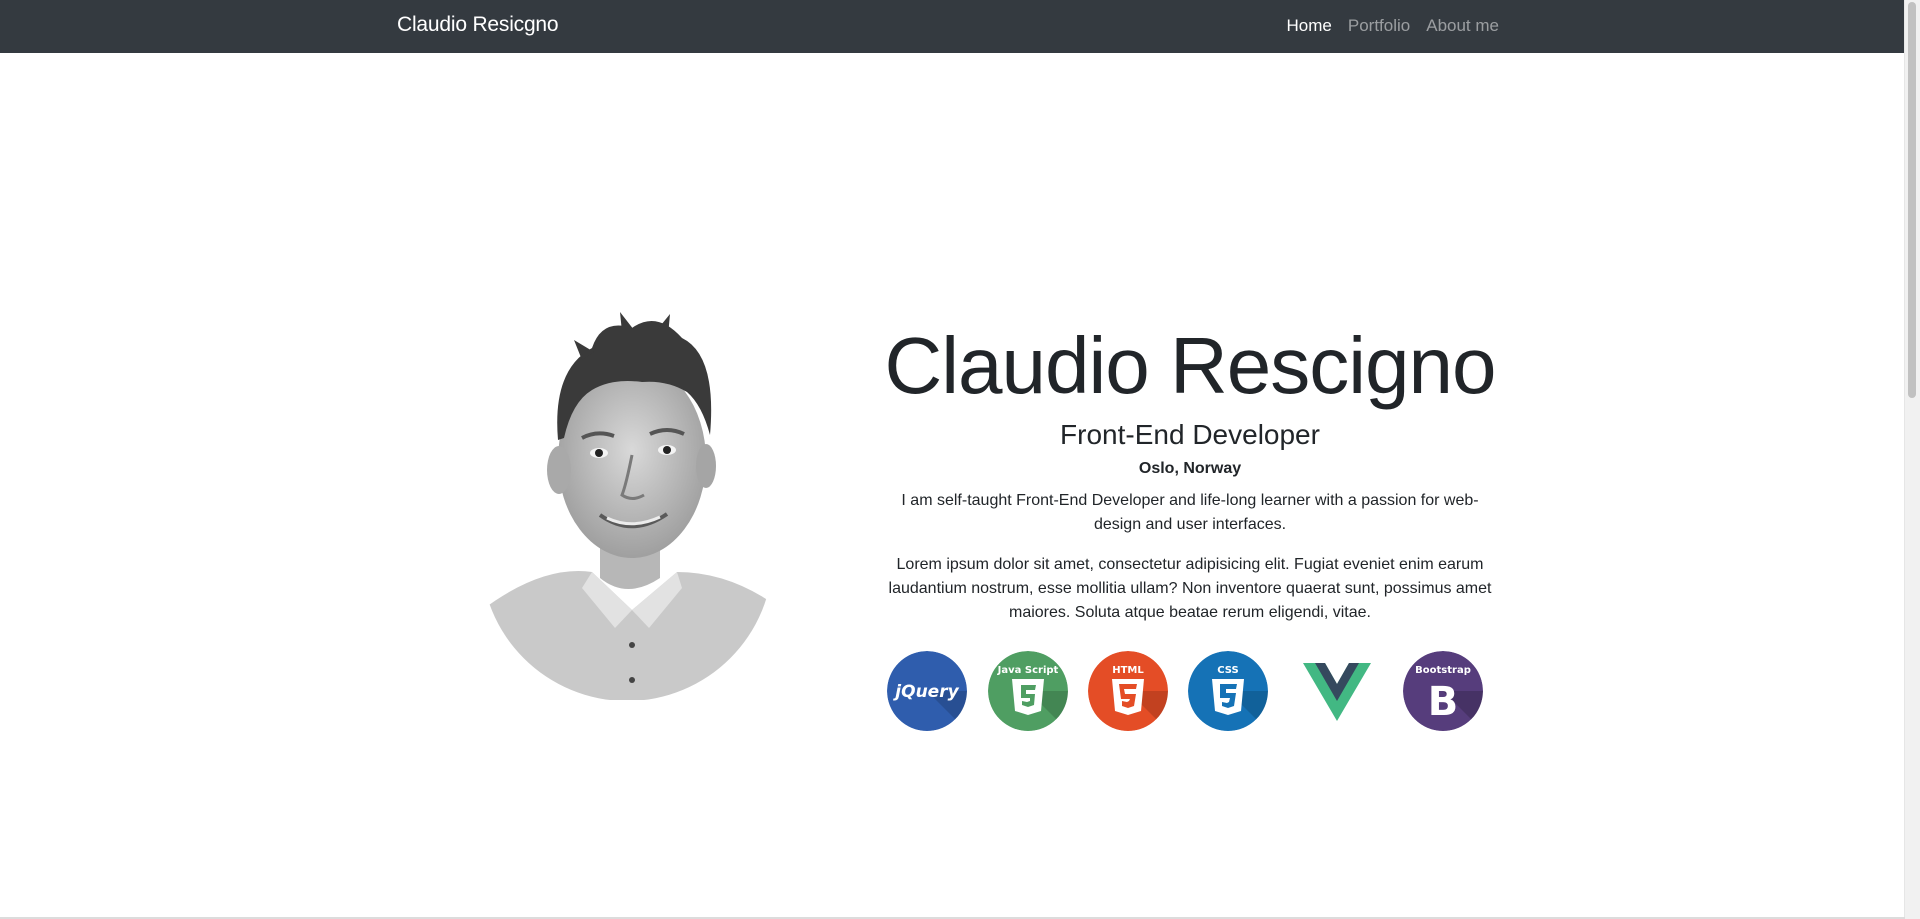  Describe the element at coordinates (1028, 691) in the screenshot. I see `javascript-icon: Java Script` at that location.